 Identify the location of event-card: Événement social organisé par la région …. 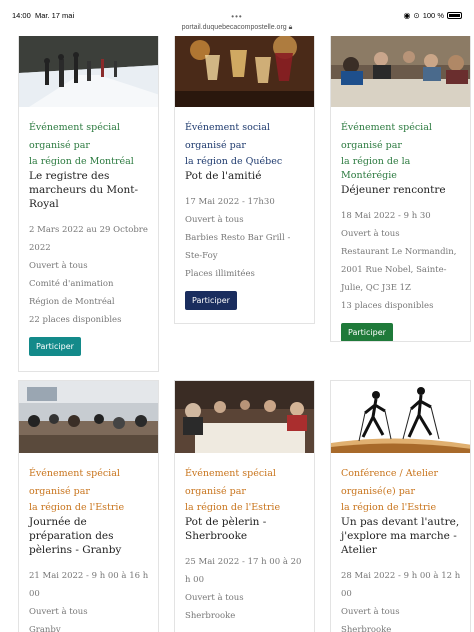
(244, 179).